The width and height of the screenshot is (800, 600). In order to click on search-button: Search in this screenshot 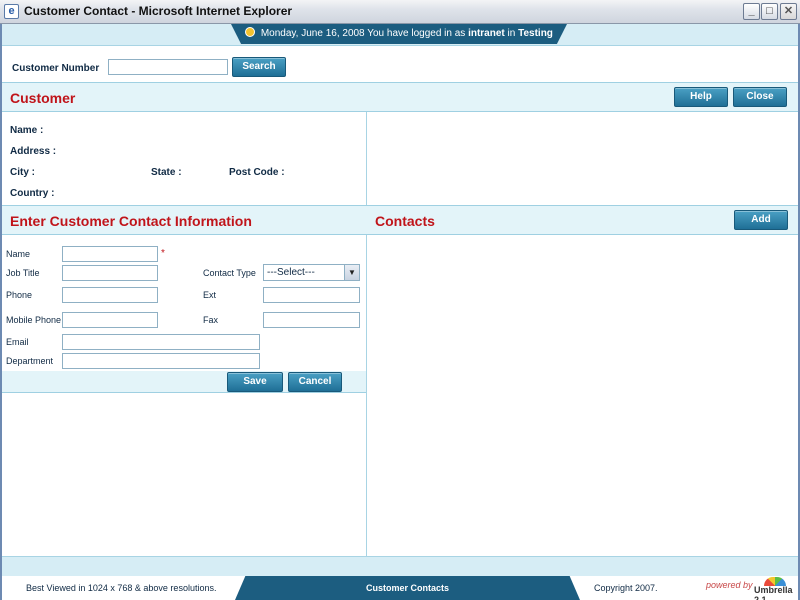, I will do `click(259, 67)`.